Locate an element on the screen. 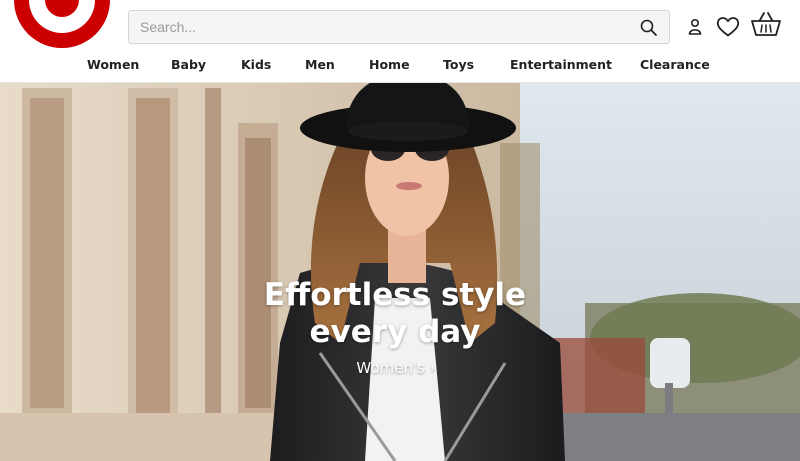 This screenshot has width=800, height=461. search-icon is located at coordinates (649, 28).